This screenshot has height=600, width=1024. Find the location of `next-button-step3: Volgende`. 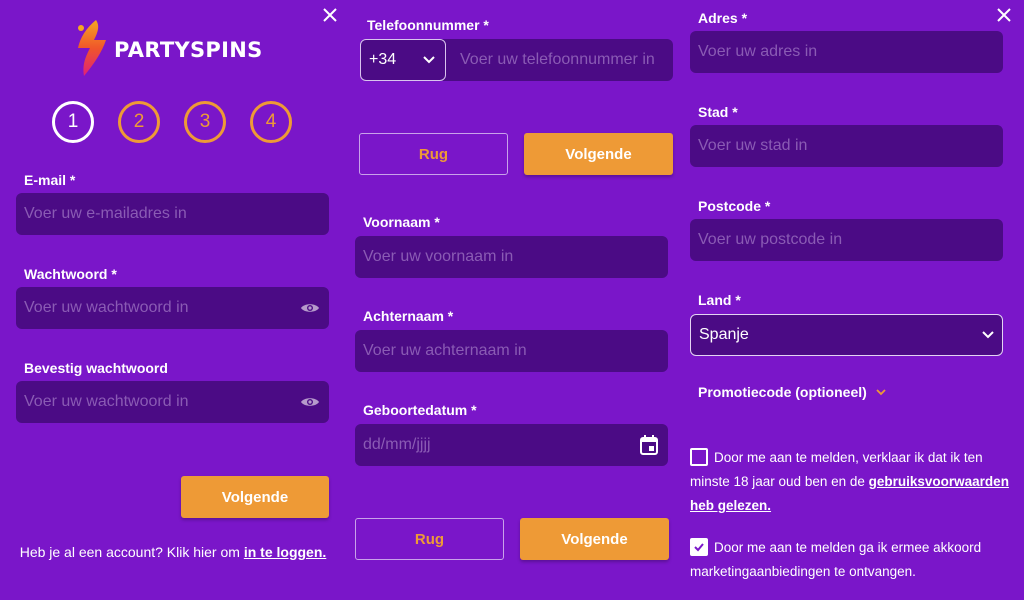

next-button-step3: Volgende is located at coordinates (594, 539).